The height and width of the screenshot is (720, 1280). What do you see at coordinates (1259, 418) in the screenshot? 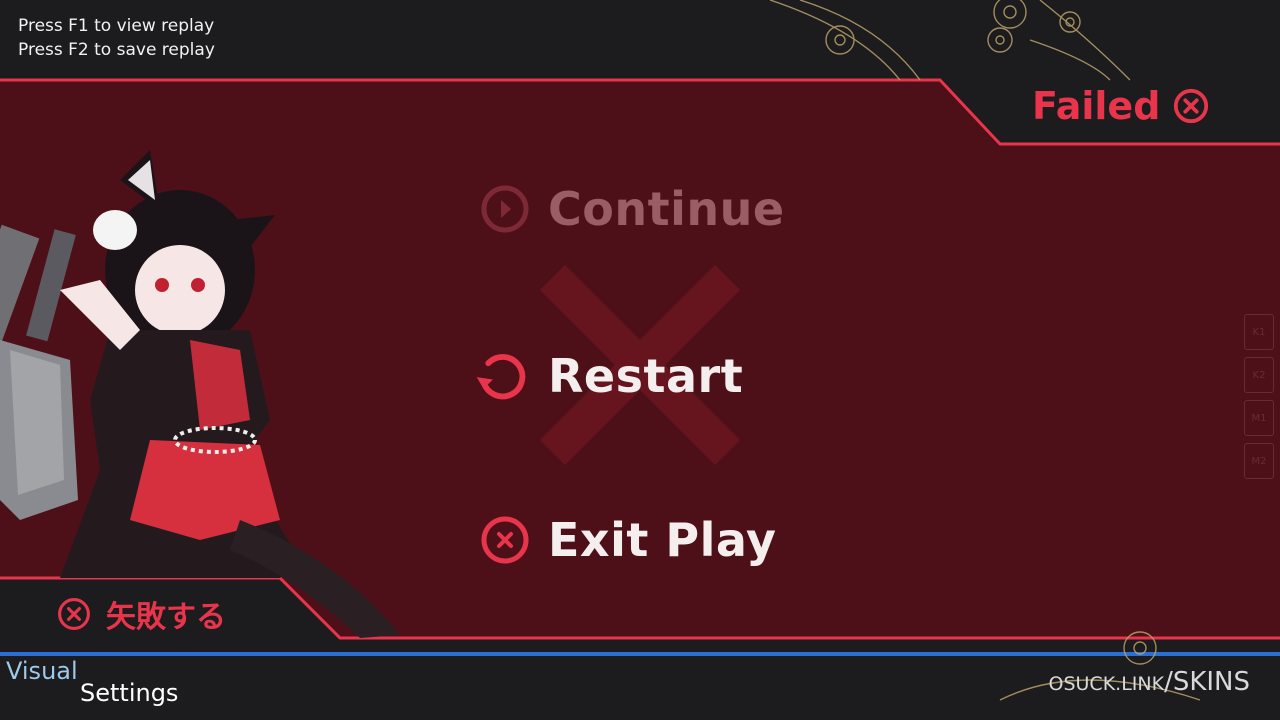
I see `key-m1: M1` at bounding box center [1259, 418].